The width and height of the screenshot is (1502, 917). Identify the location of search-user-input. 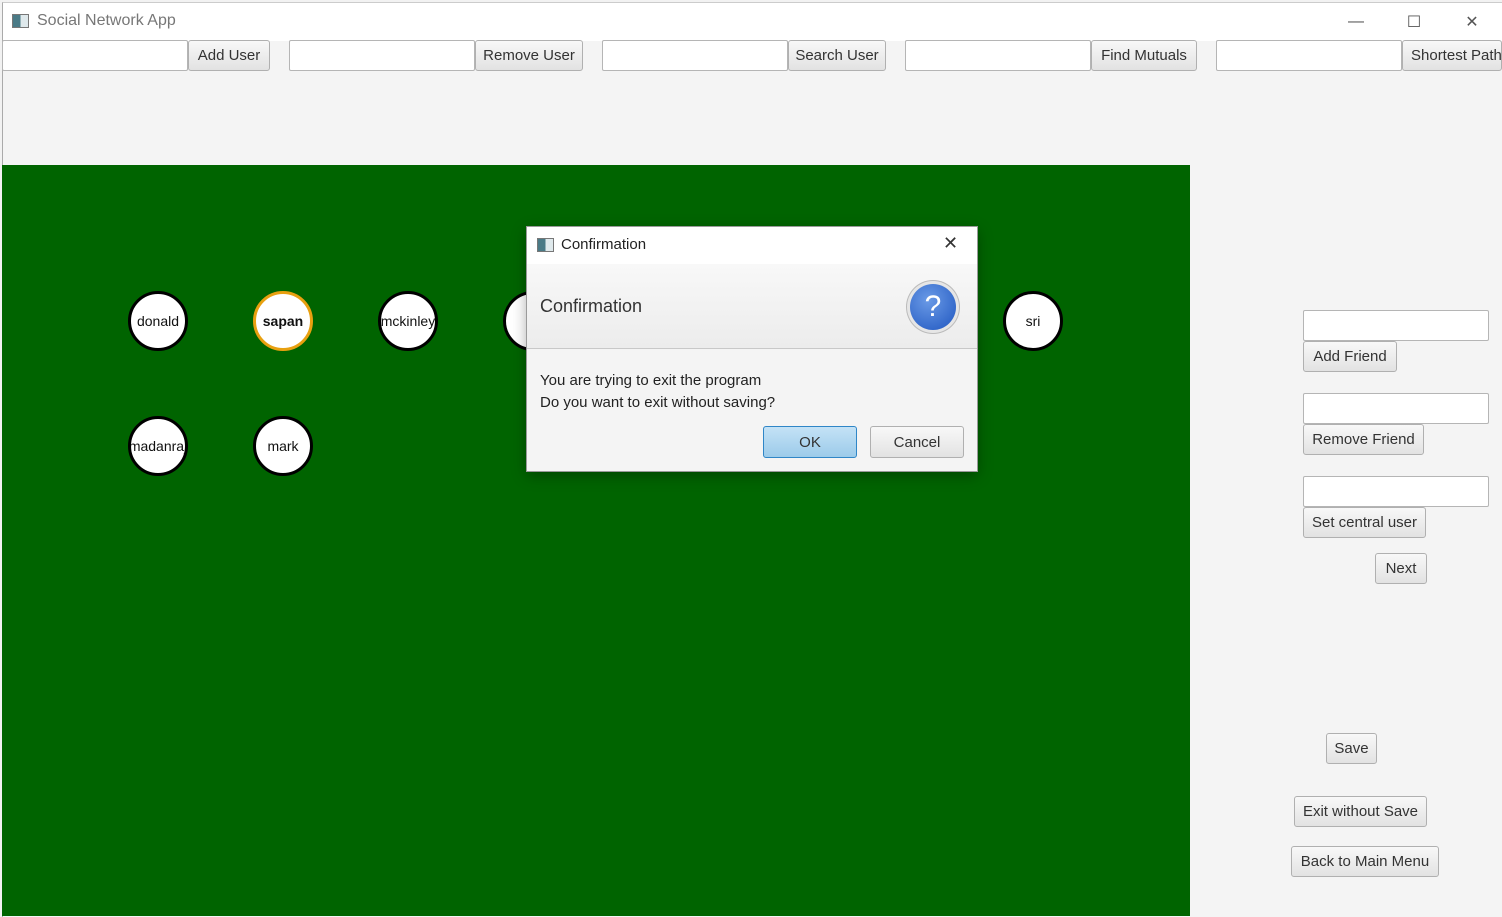
(695, 55).